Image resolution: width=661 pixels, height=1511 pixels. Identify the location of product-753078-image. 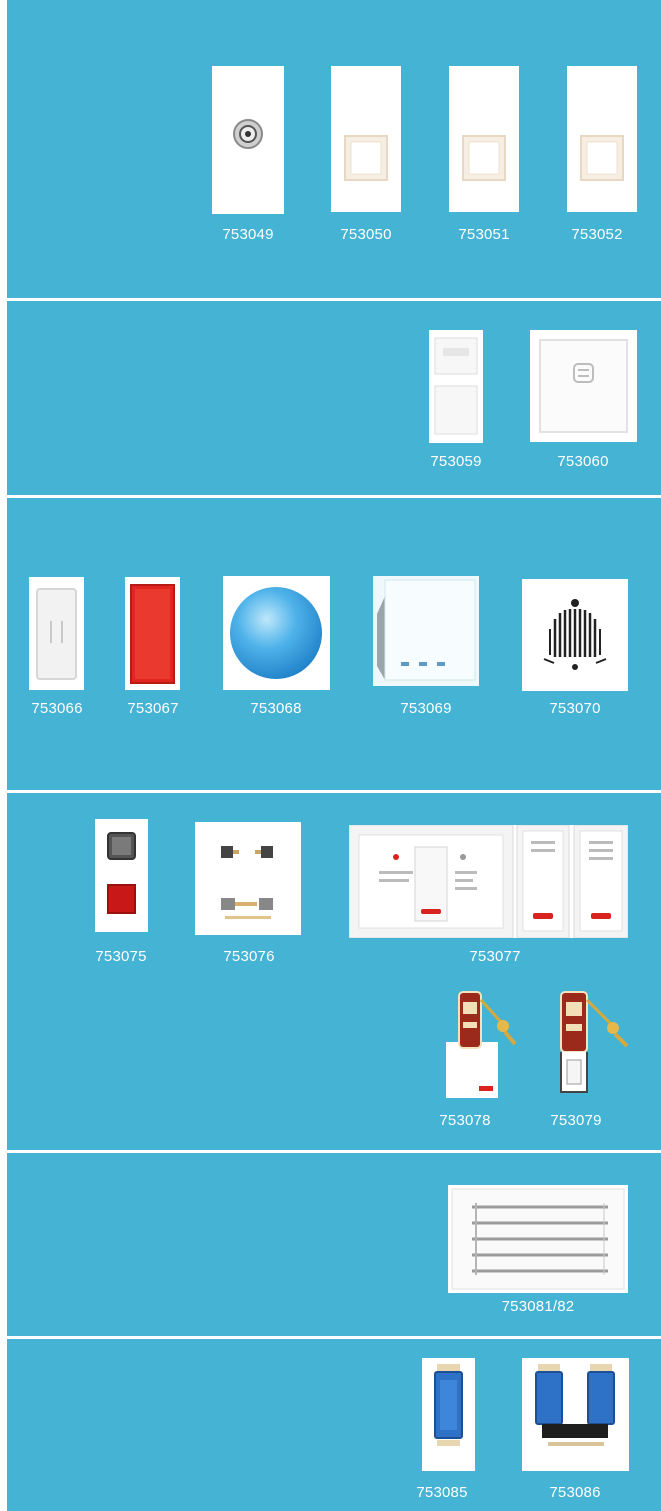
(482, 1042).